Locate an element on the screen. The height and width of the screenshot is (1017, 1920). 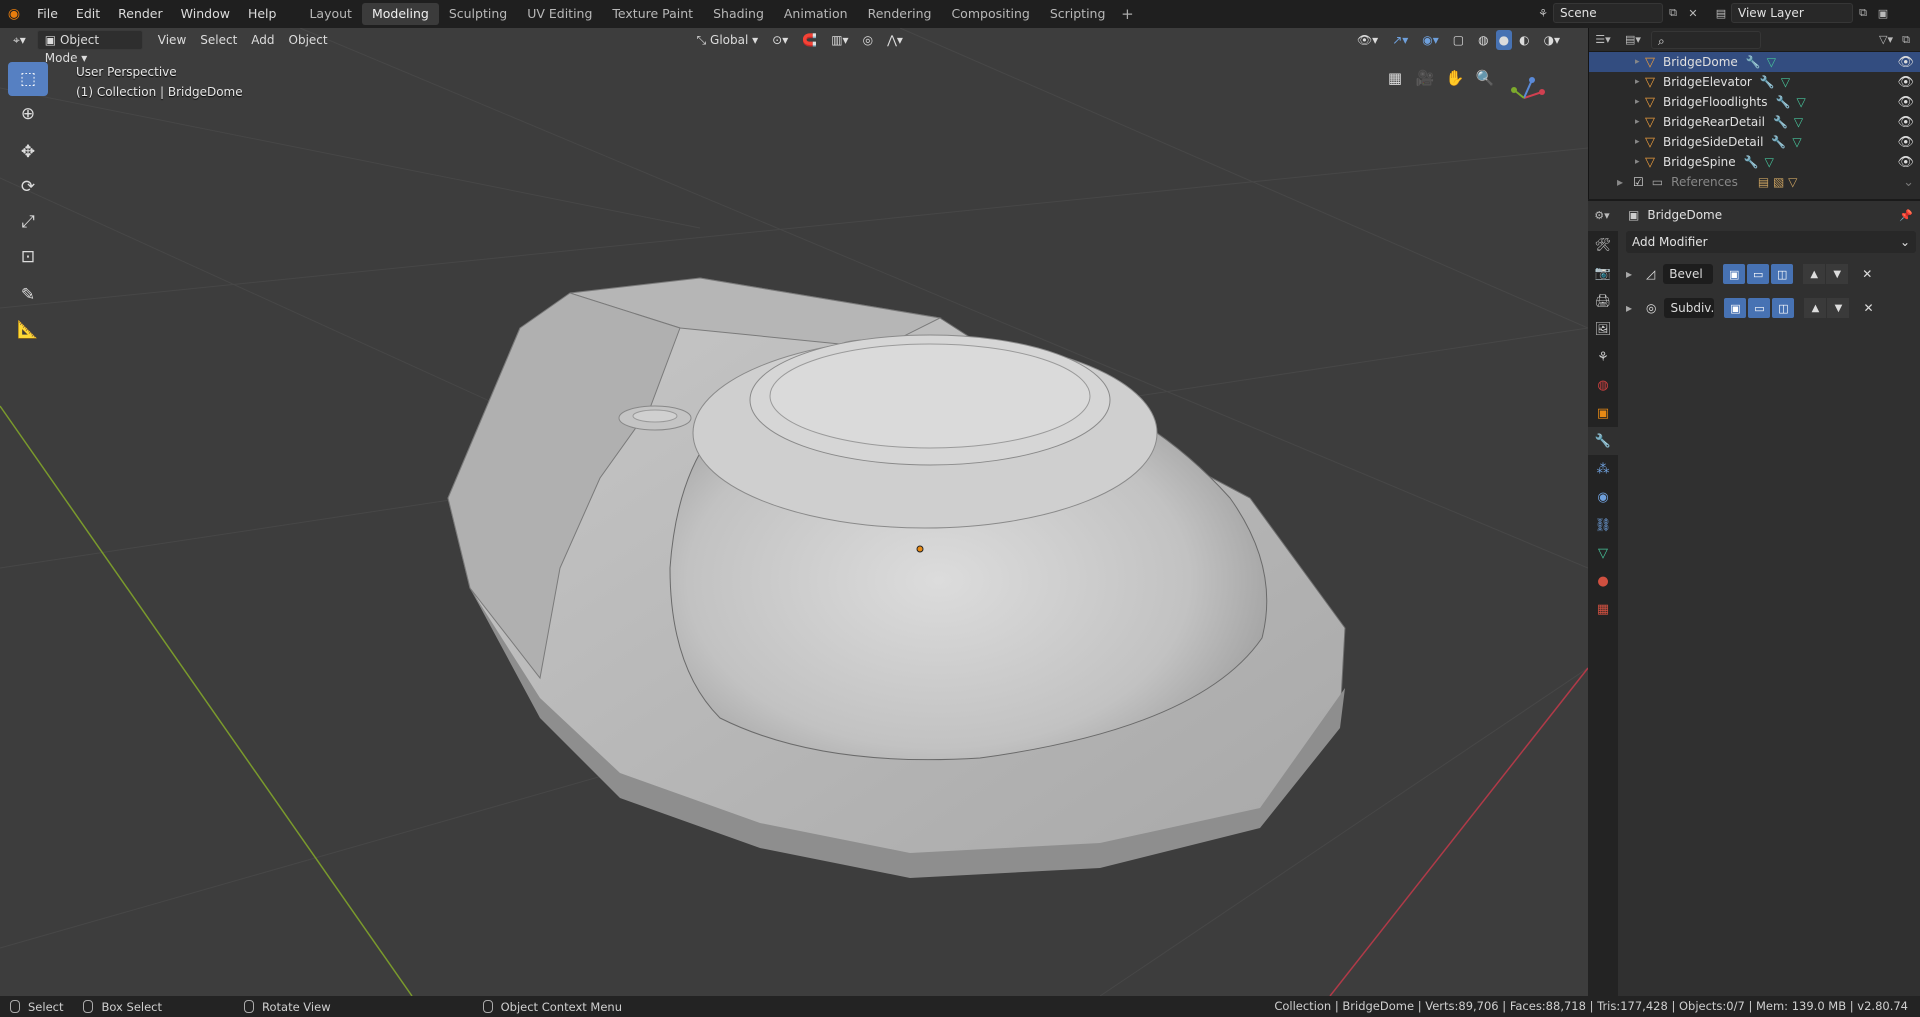
texture-tab-icon: ▦ is located at coordinates (1603, 609).